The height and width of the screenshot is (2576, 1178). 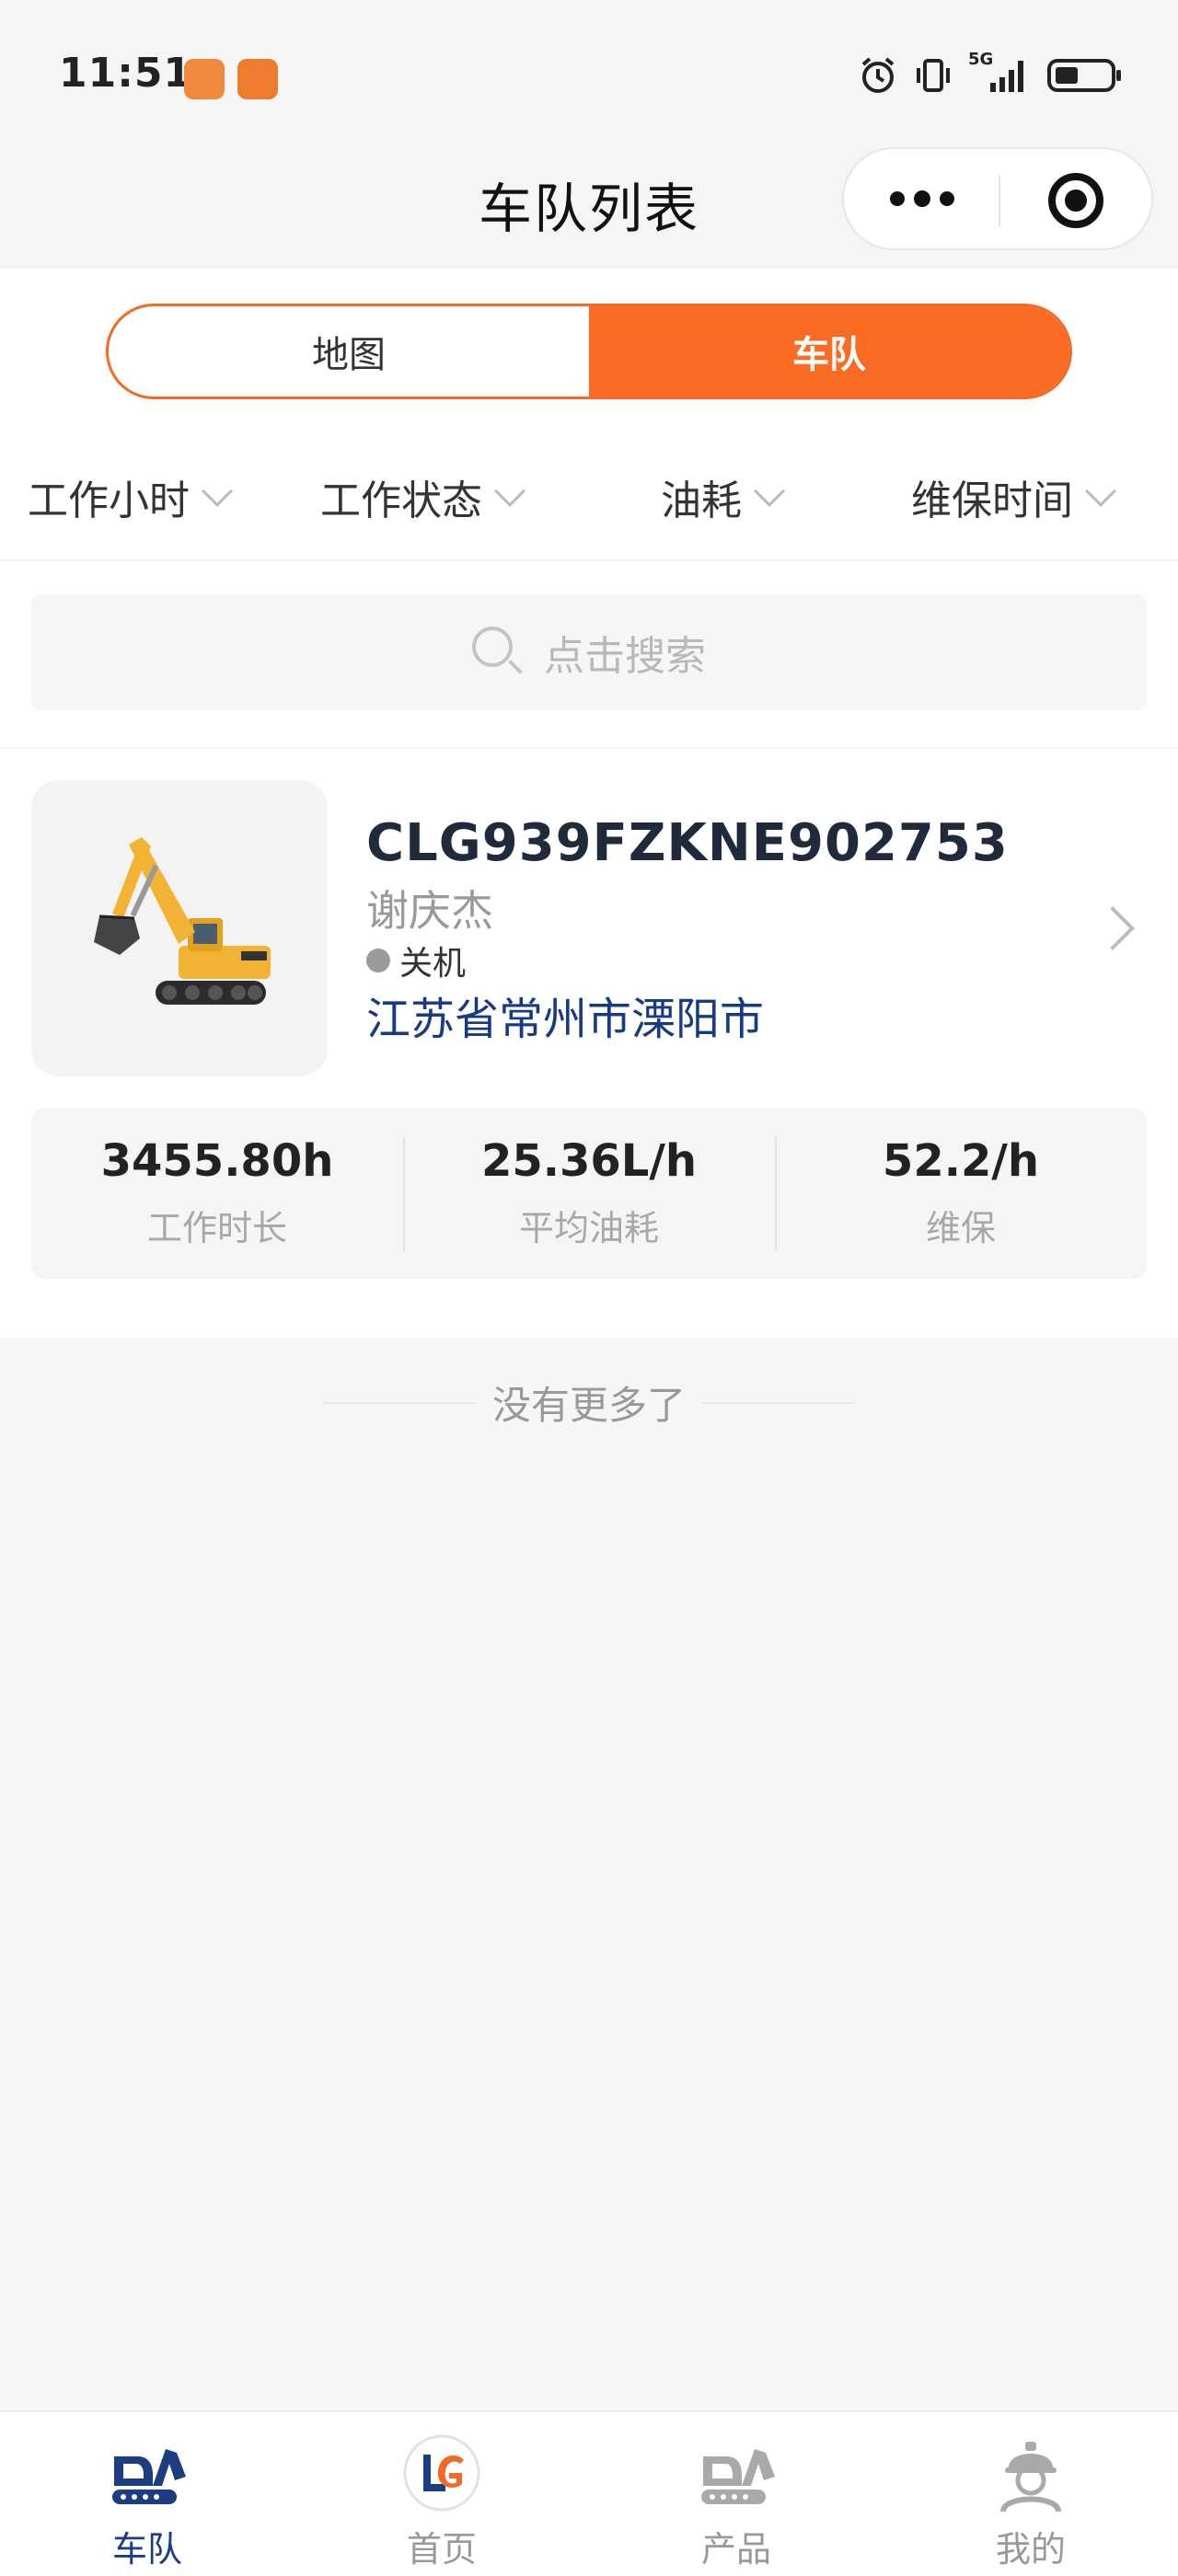 I want to click on filter-fuel: 油耗, so click(x=723, y=497).